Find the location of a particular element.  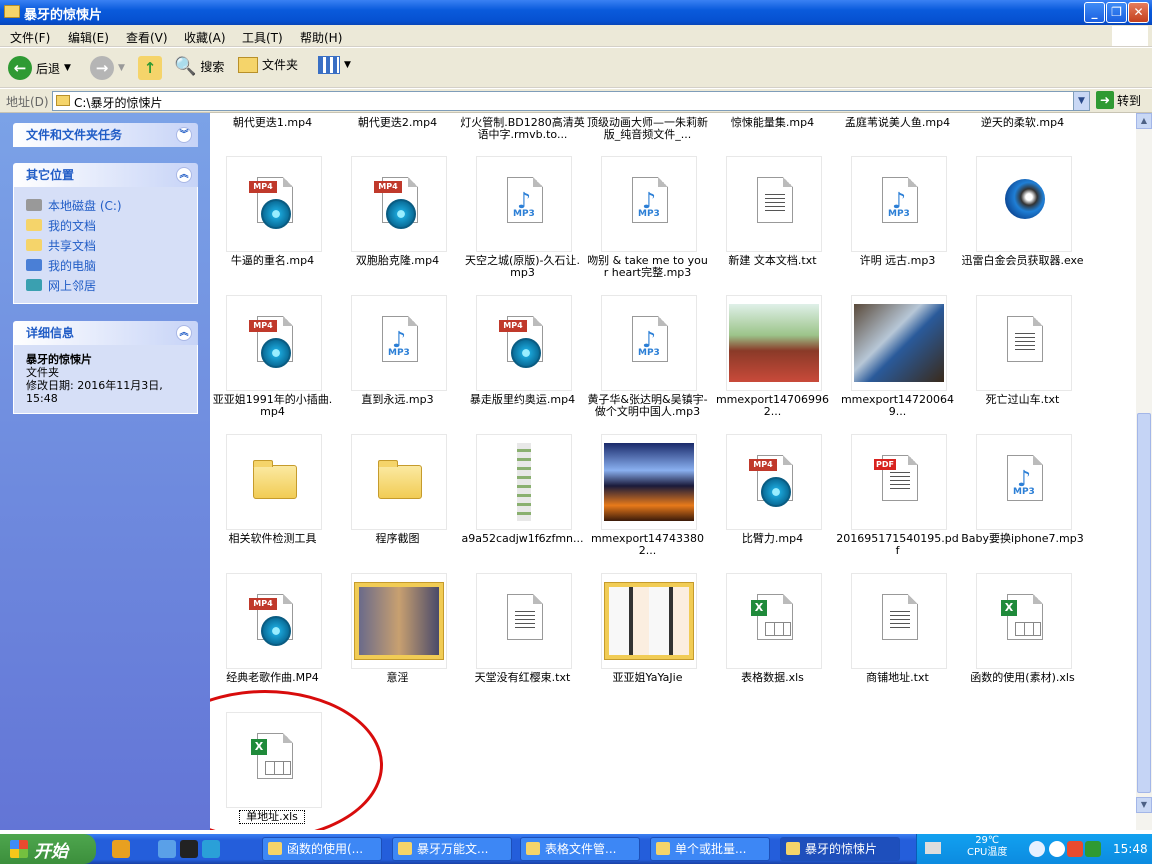

photo2-icon is located at coordinates (899, 343).